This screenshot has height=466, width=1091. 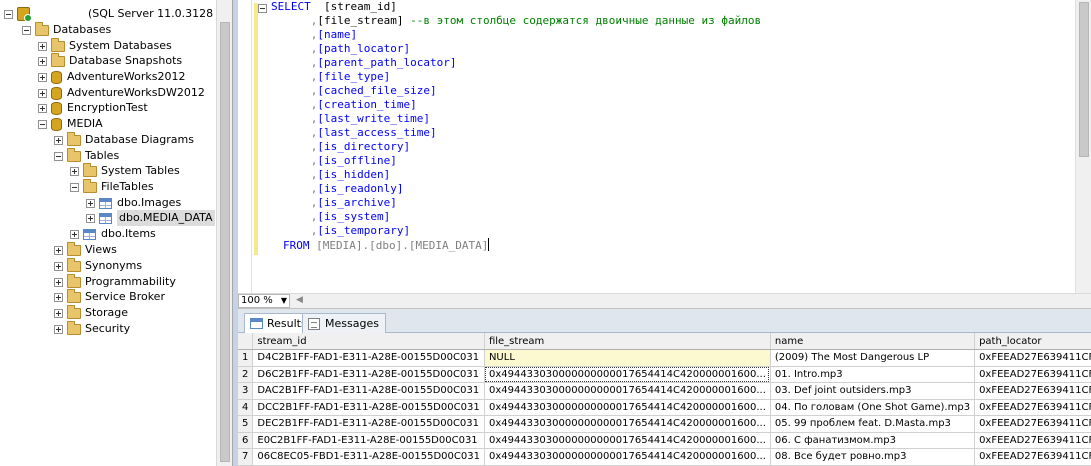 What do you see at coordinates (125, 170) in the screenshot?
I see `tree-node-system-tables: System Tables` at bounding box center [125, 170].